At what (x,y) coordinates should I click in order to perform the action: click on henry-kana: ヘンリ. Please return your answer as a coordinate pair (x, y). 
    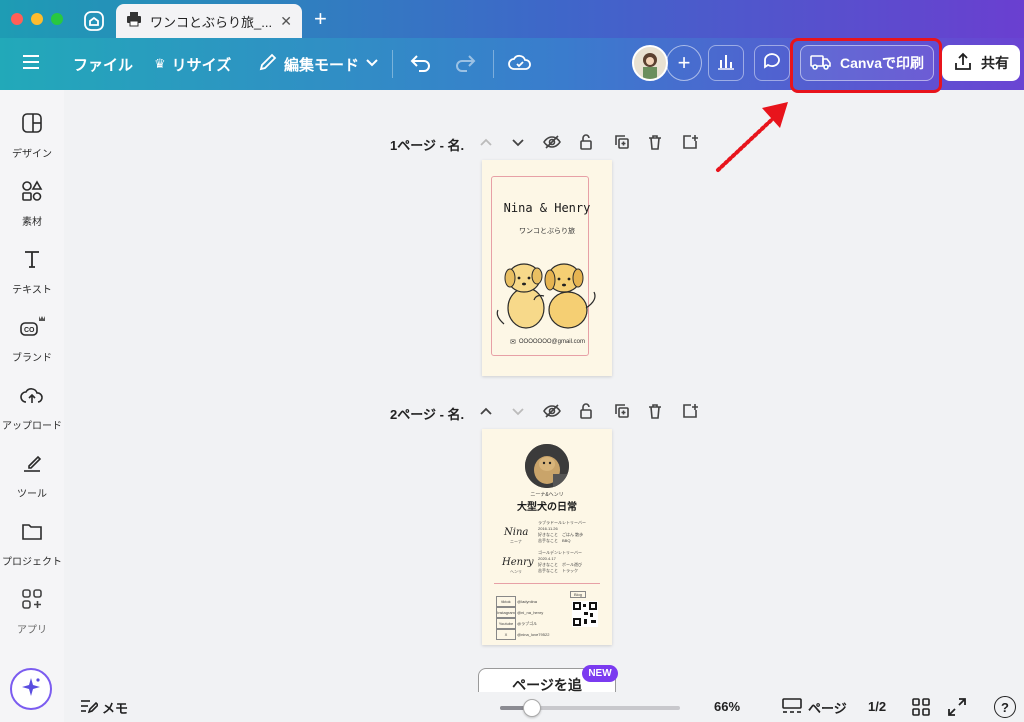
    Looking at the image, I should click on (516, 571).